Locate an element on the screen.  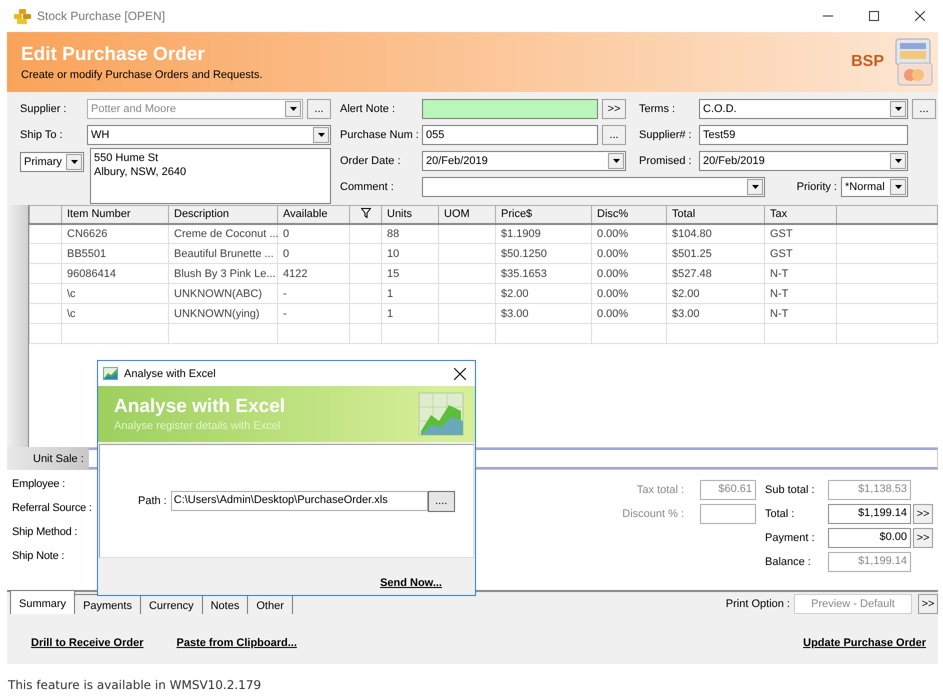
field-label: Promised : is located at coordinates (666, 161).